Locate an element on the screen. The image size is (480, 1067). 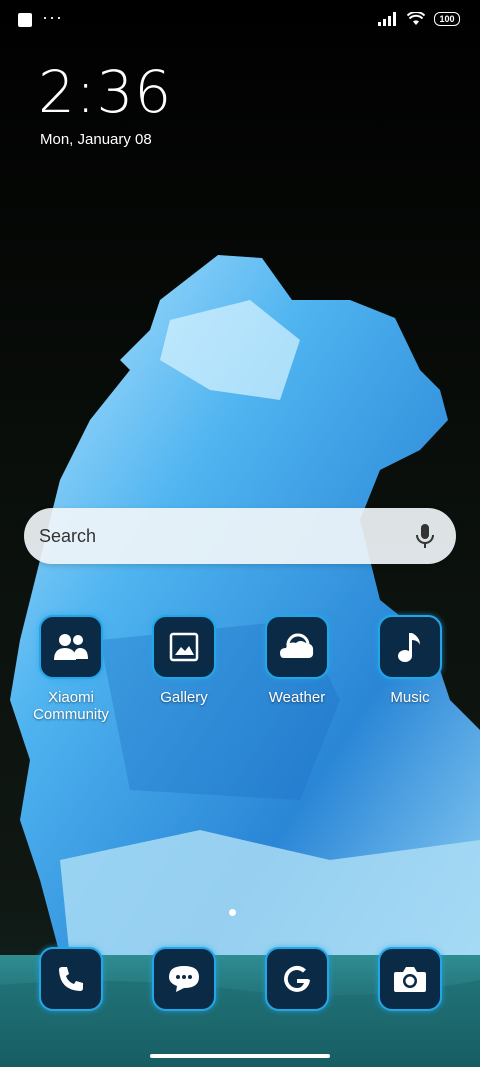
app-xiaomi-community: Xiaomi Community is located at coordinates (71, 669).